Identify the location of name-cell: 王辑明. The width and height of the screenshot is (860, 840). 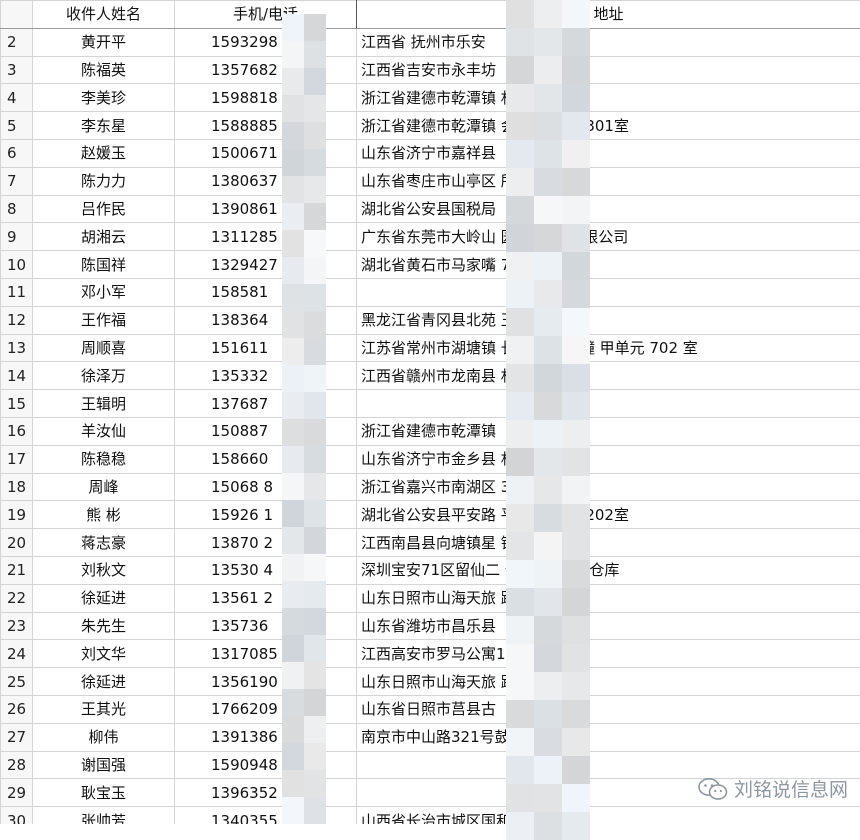
(104, 404).